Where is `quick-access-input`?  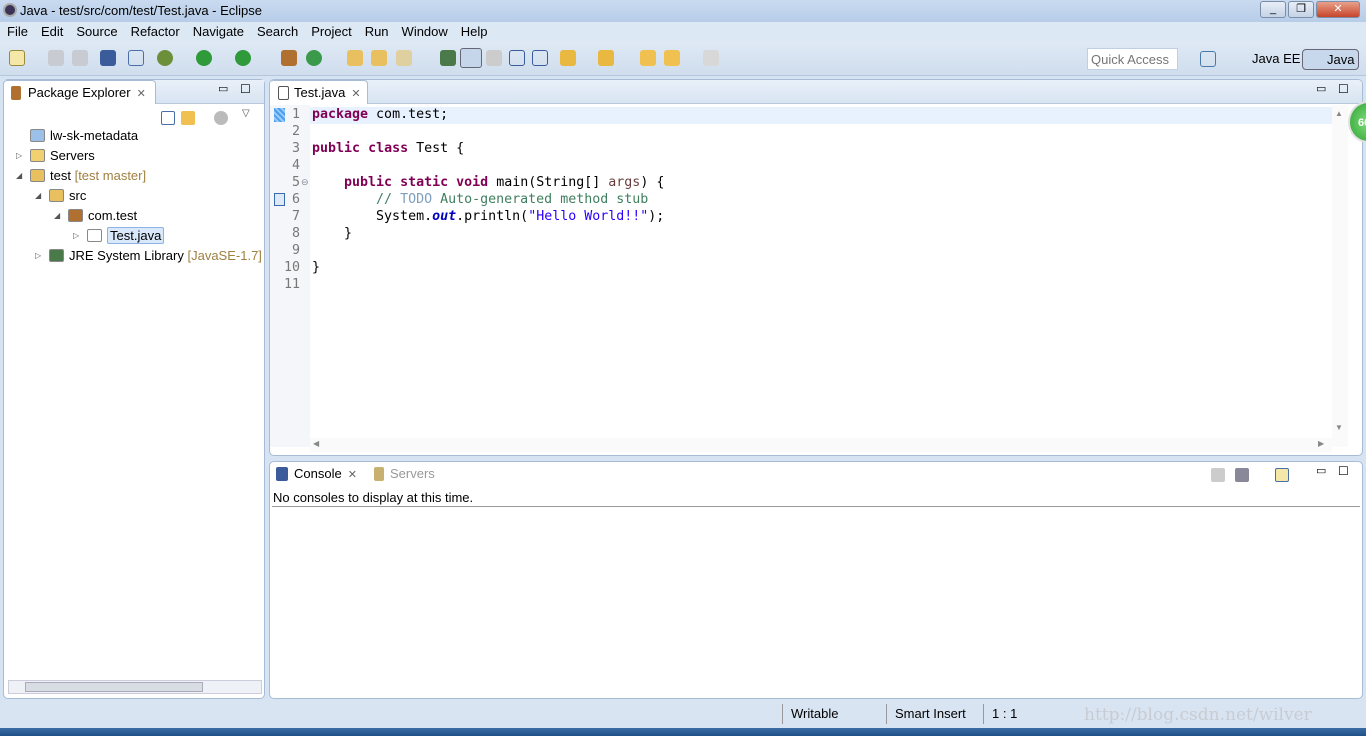 quick-access-input is located at coordinates (1132, 59).